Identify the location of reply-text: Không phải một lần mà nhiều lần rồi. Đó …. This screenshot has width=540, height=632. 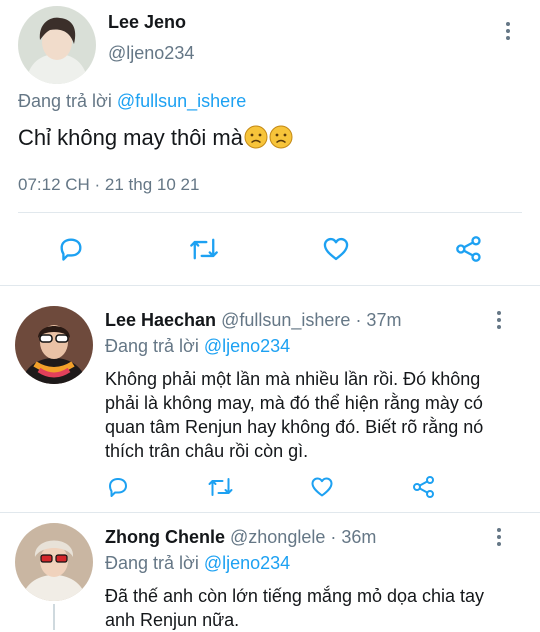
(294, 415).